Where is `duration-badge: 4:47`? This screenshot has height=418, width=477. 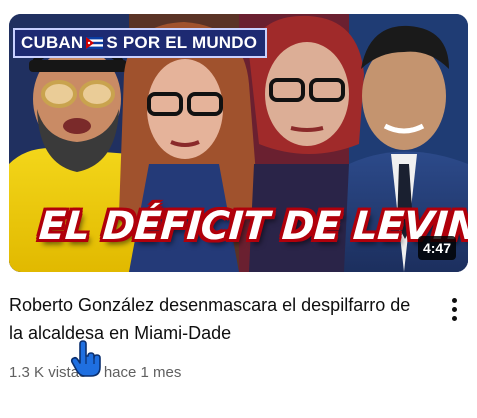 duration-badge: 4:47 is located at coordinates (436, 248).